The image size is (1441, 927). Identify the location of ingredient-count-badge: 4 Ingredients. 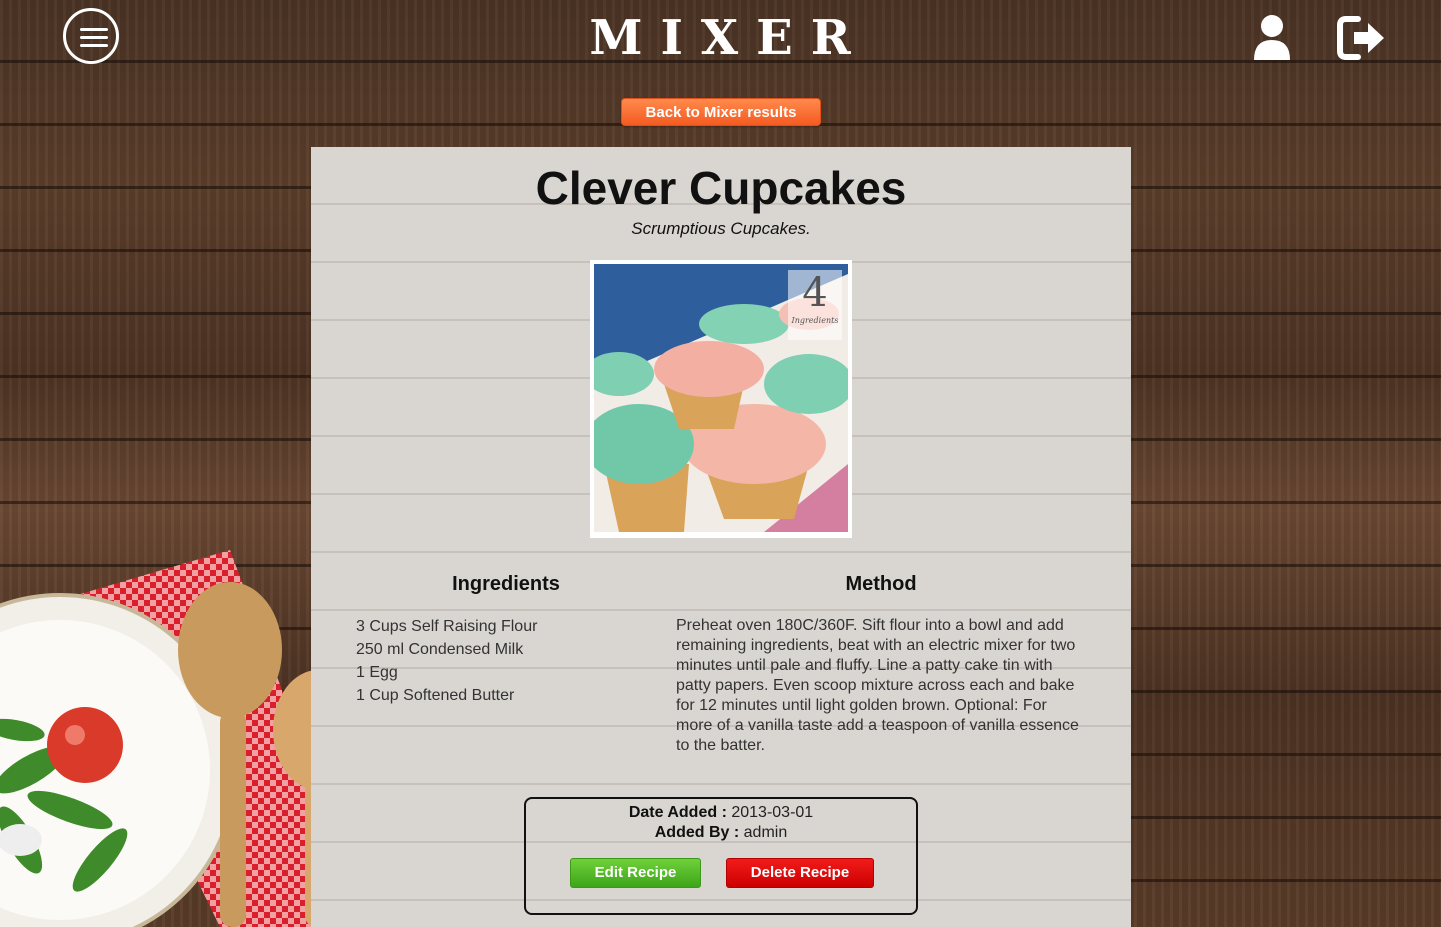
(815, 305).